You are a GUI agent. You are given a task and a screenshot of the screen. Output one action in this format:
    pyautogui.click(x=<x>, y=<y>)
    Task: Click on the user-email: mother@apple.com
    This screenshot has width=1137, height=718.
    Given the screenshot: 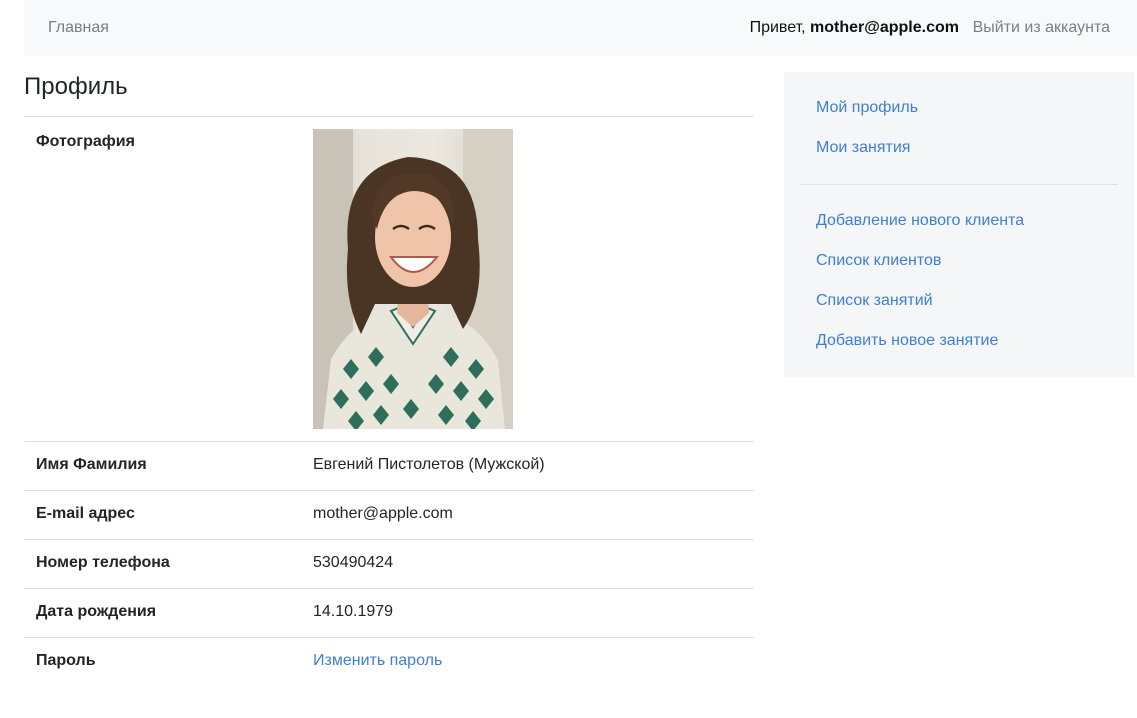 What is the action you would take?
    pyautogui.click(x=884, y=27)
    